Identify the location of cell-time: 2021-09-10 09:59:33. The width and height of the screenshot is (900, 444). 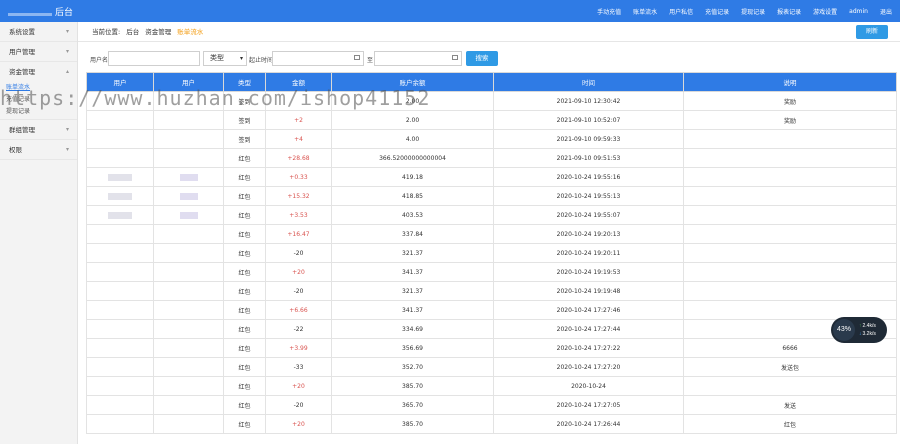
(588, 139).